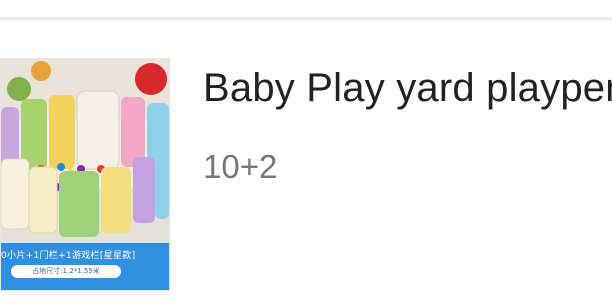 This screenshot has width=612, height=306. What do you see at coordinates (407, 88) in the screenshot?
I see `product-title: Baby Play yard playpen` at bounding box center [407, 88].